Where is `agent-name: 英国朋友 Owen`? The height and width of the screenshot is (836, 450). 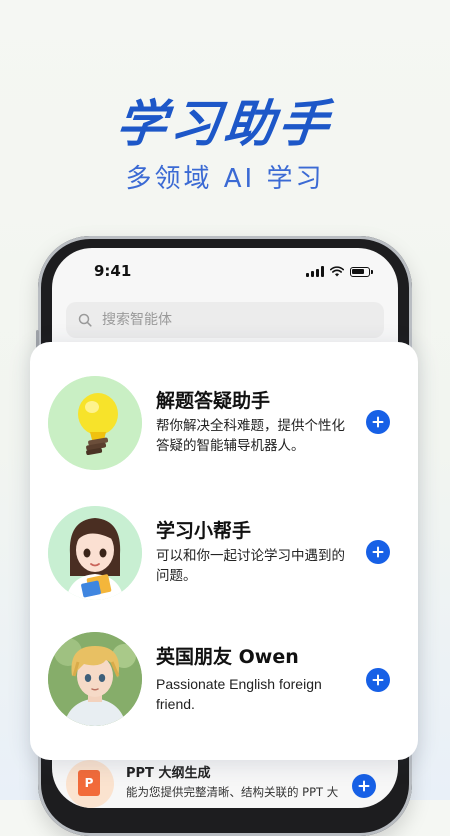
agent-name: 英国朋友 Owen is located at coordinates (227, 657).